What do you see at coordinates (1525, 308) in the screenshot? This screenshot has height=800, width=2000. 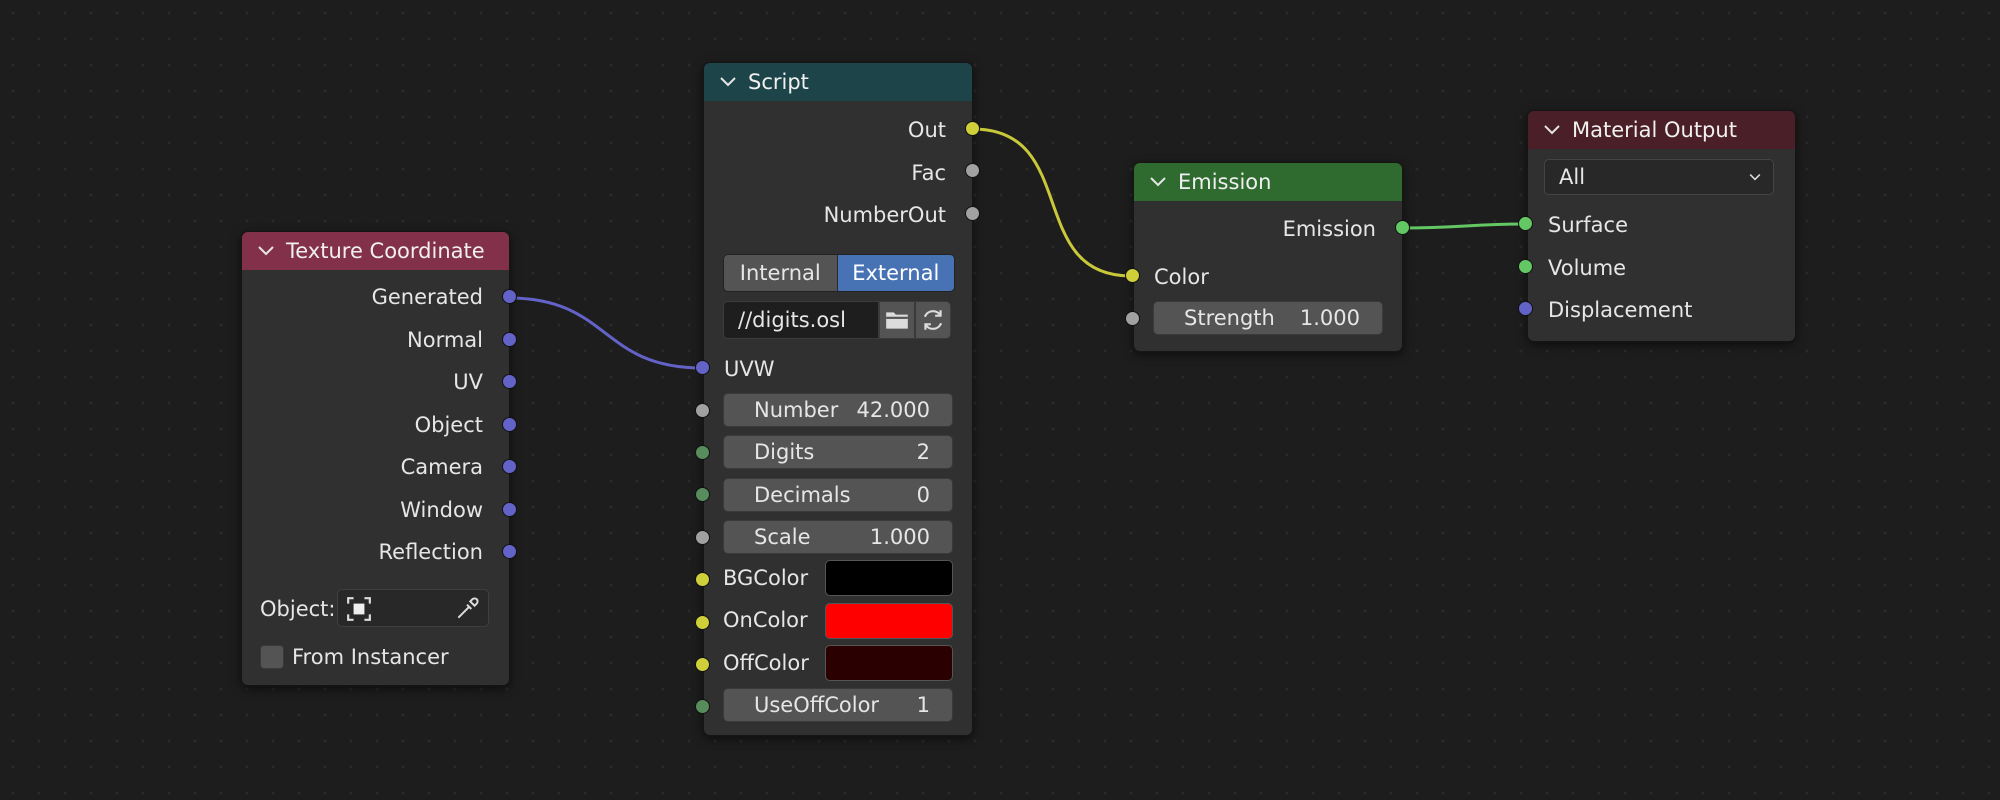 I see `socket-displacement` at bounding box center [1525, 308].